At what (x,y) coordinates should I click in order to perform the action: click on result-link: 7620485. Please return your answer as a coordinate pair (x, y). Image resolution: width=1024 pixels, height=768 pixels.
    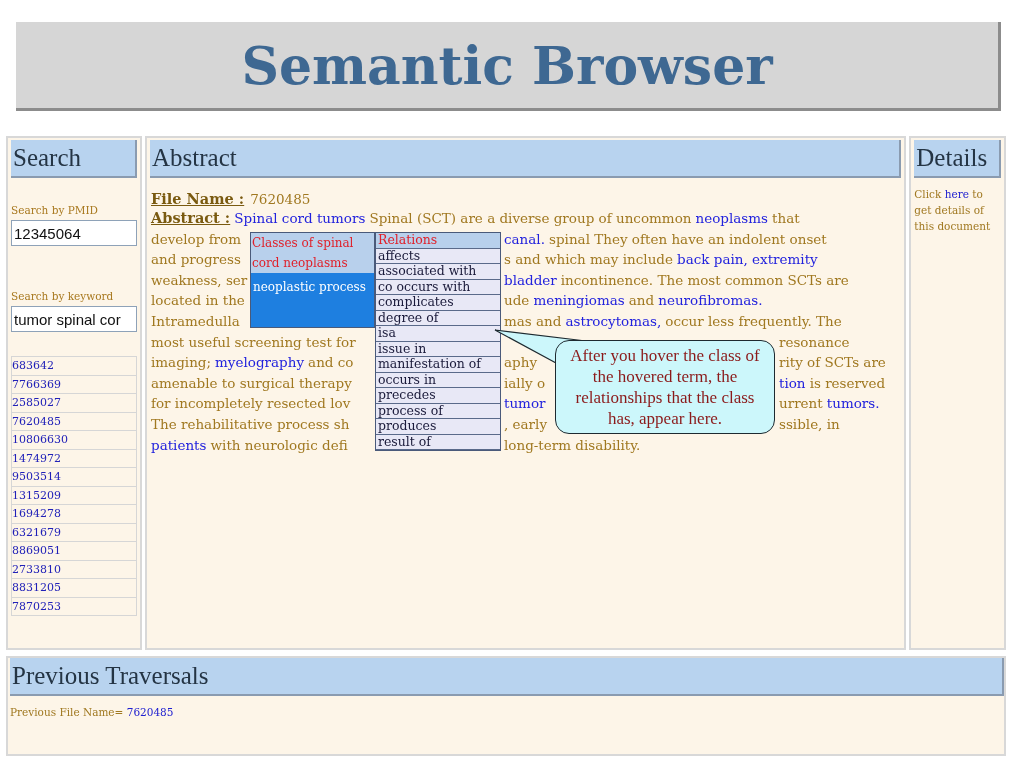
    Looking at the image, I should click on (74, 421).